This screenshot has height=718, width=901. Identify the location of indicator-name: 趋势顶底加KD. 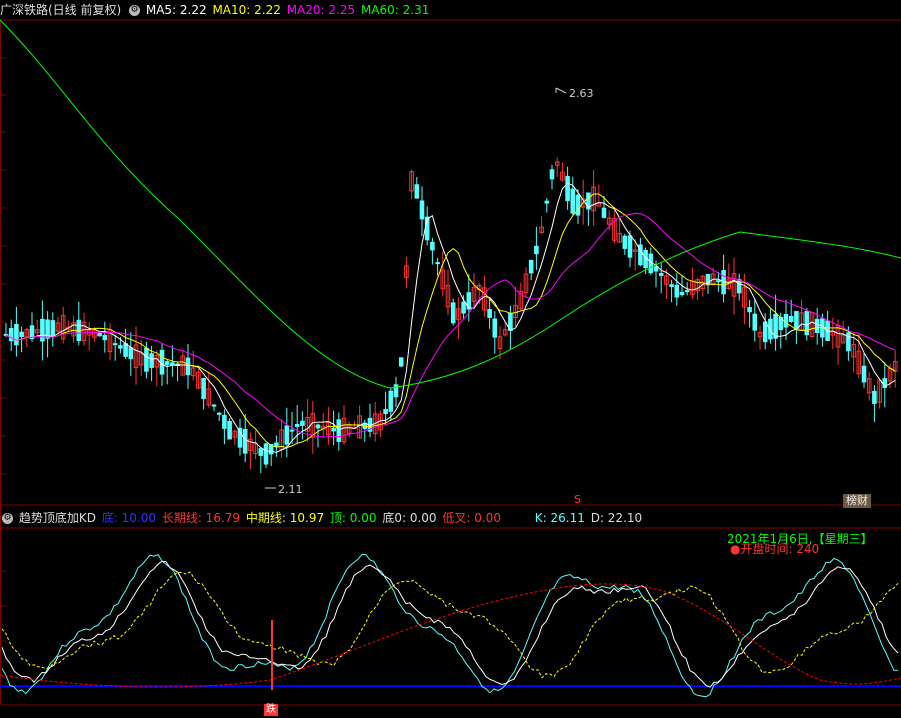
(57, 518).